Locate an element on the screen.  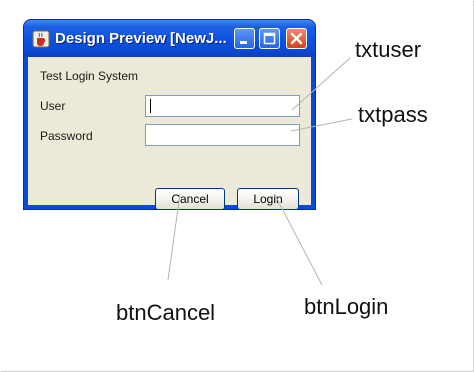
btncancel-leader is located at coordinates (174, 237).